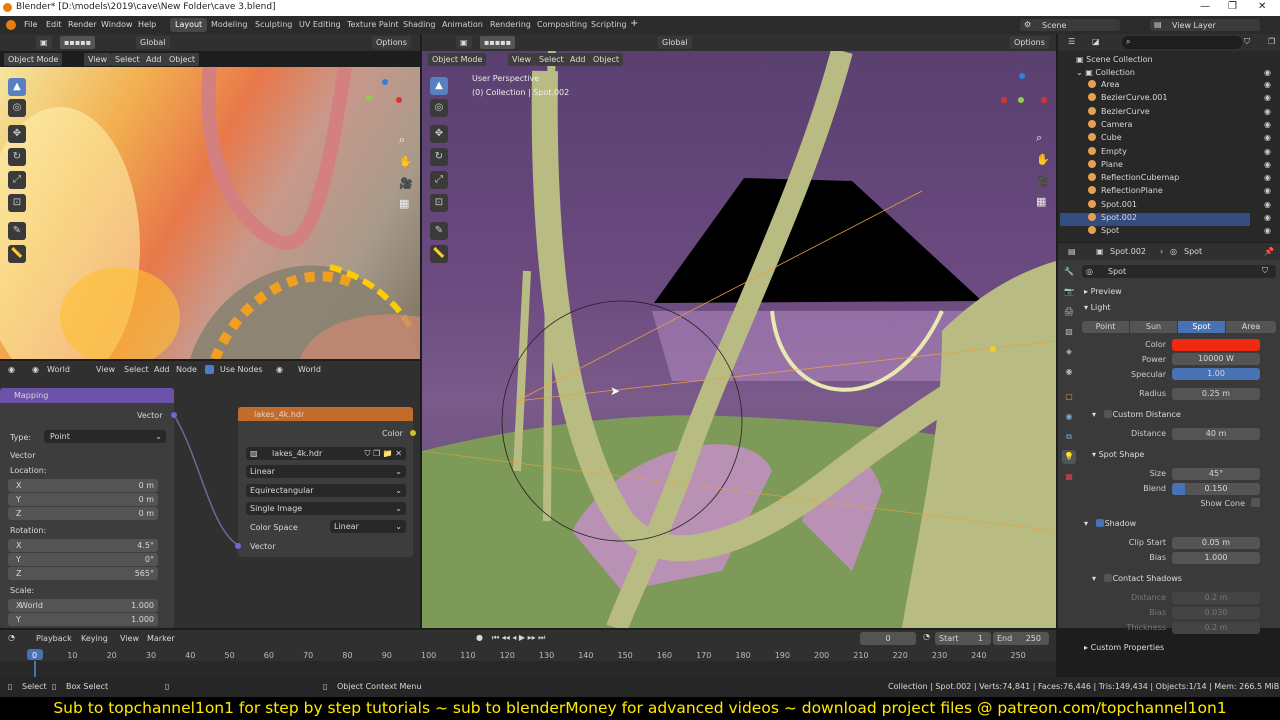 This screenshot has width=1280, height=720. Describe the element at coordinates (1136, 414) in the screenshot. I see `custom-distance-section: ▾ Custom Distance` at that location.